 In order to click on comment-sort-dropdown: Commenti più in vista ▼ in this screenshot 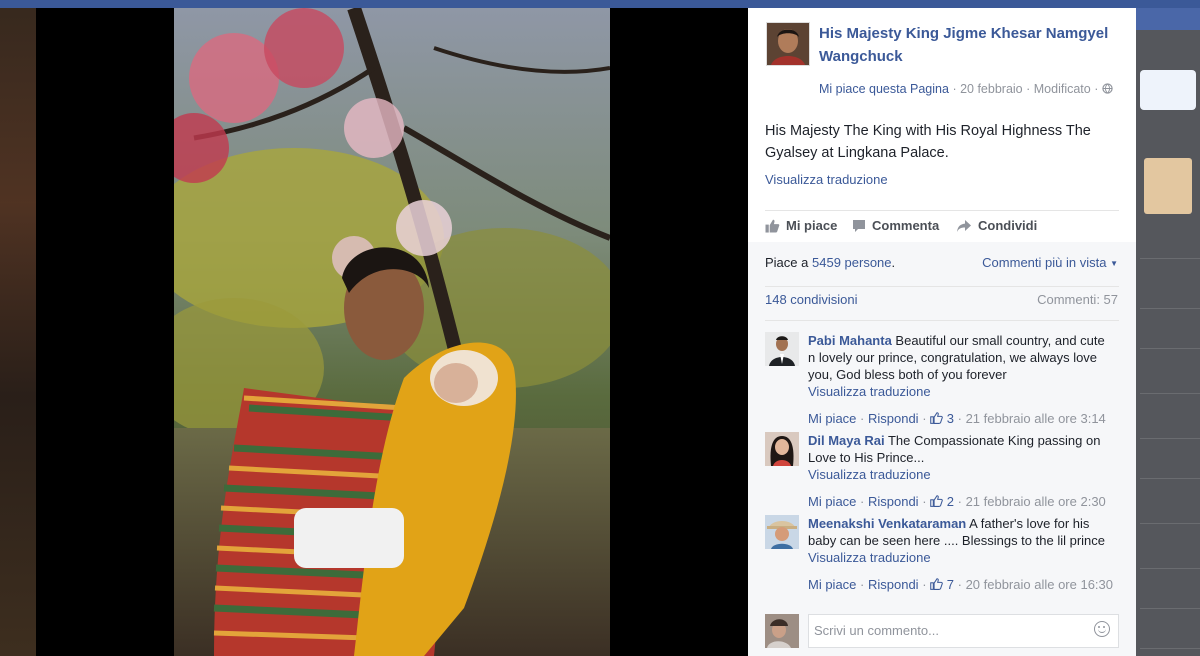, I will do `click(1050, 262)`.